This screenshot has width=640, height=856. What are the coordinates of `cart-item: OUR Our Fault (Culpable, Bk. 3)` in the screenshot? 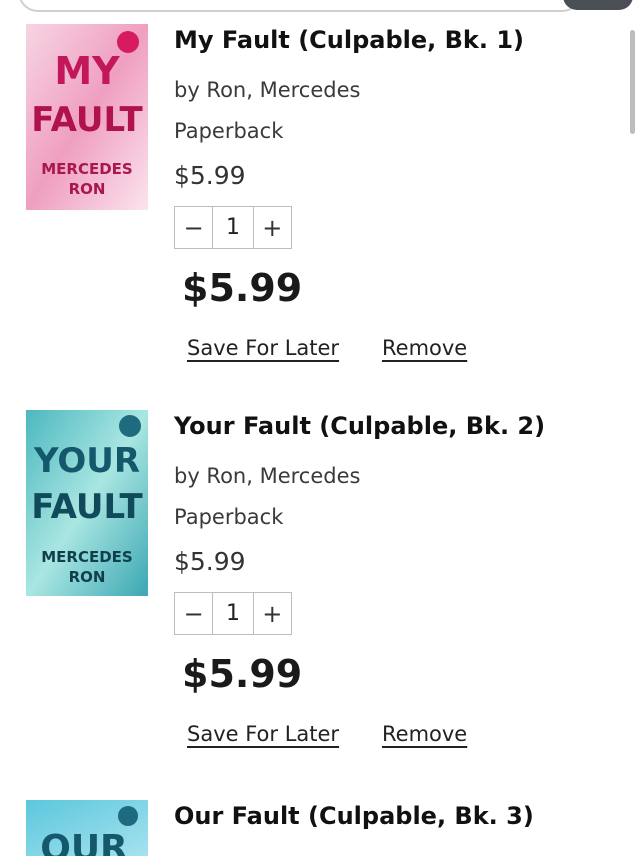 It's located at (320, 828).